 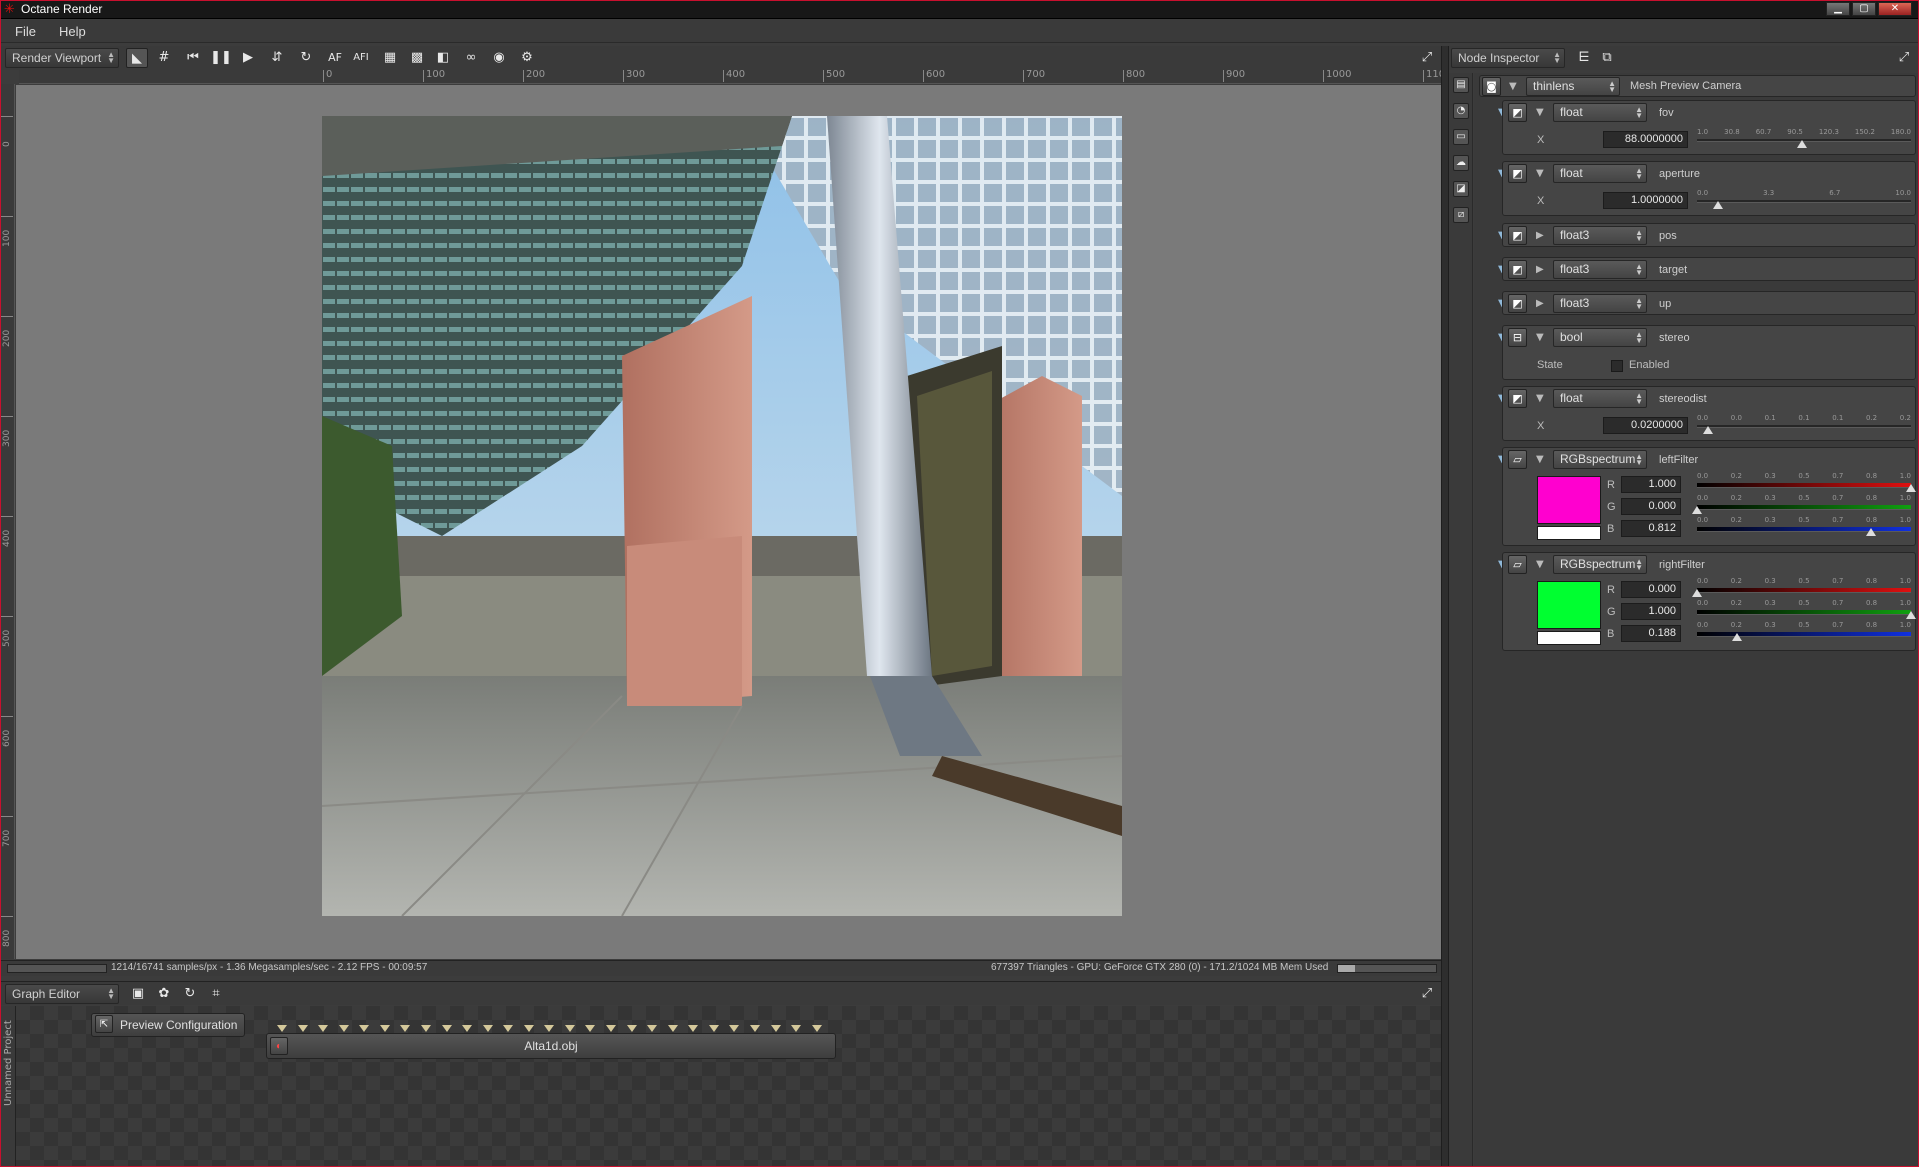 What do you see at coordinates (164, 994) in the screenshot?
I see `load-node-icon: ✿` at bounding box center [164, 994].